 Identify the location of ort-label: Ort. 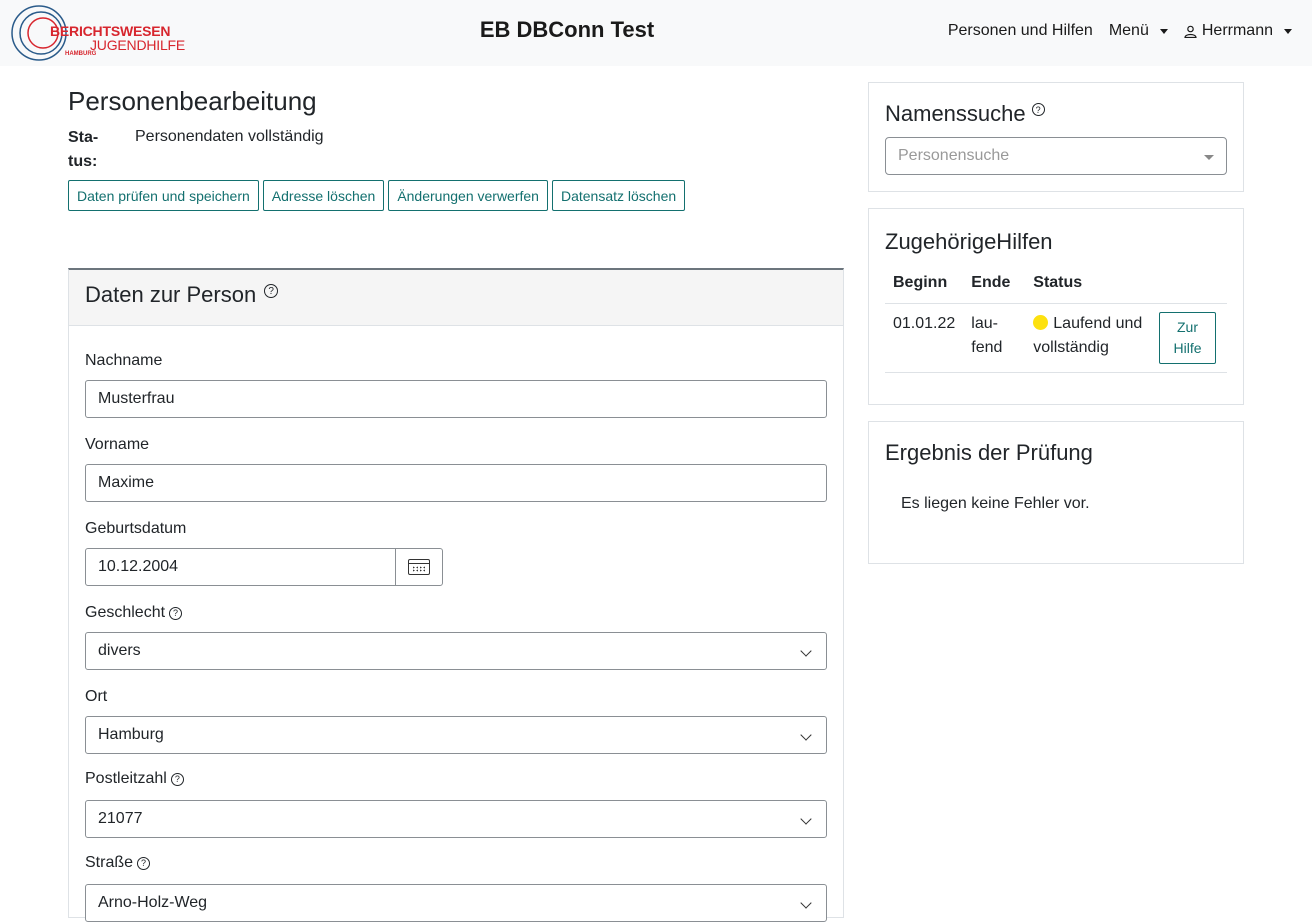
(96, 696).